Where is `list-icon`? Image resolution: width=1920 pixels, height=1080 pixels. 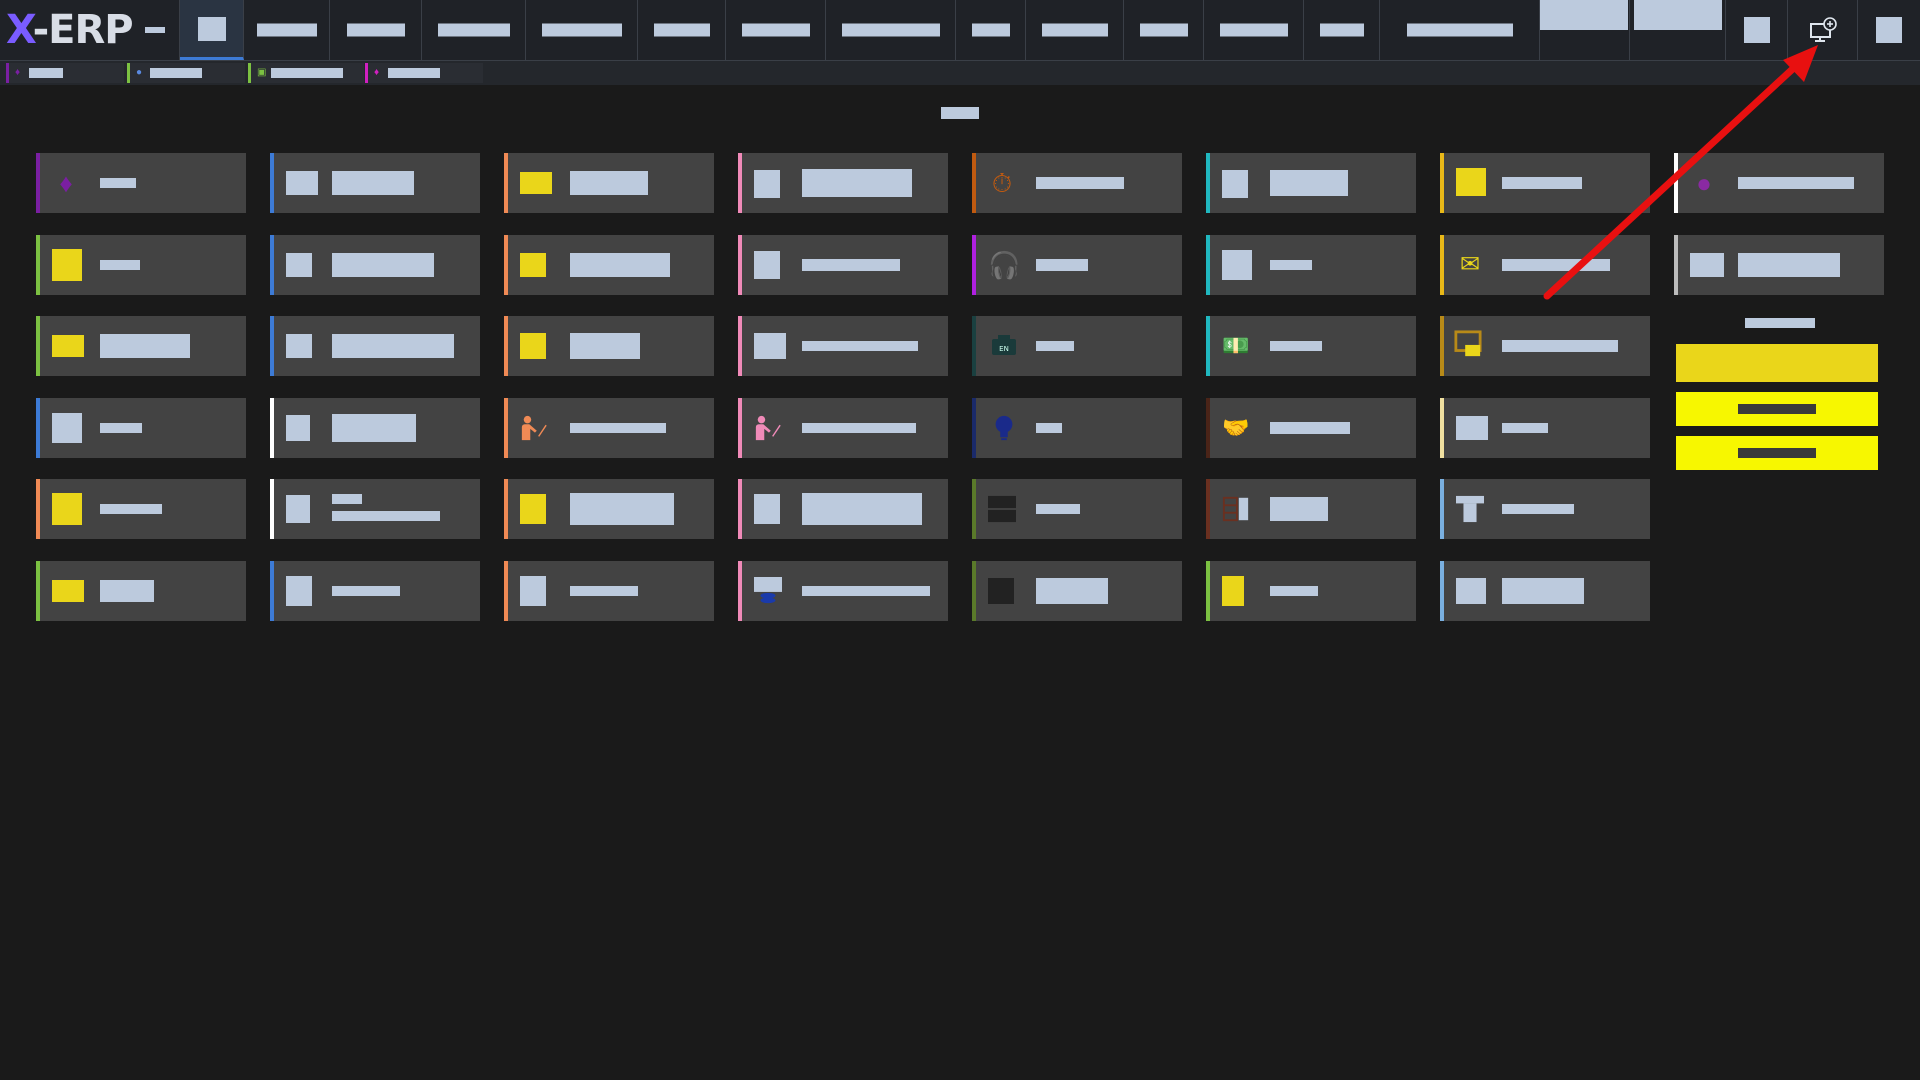
list-icon is located at coordinates (1235, 509).